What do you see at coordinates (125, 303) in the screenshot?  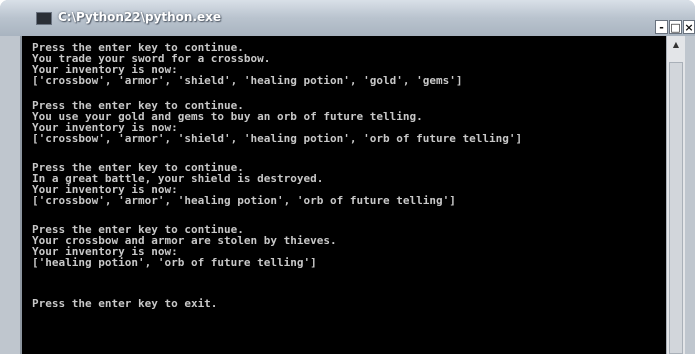 I see `console-line: Press the enter key to exit.` at bounding box center [125, 303].